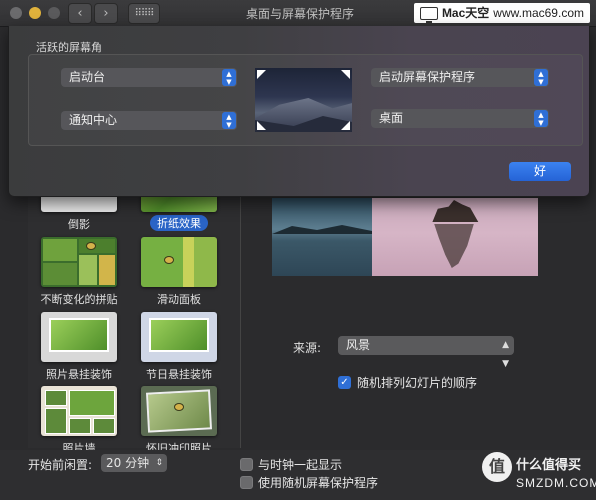 This screenshot has height=500, width=596. I want to click on random-screensaver-label: 使用随机屏幕保护程序, so click(318, 483).